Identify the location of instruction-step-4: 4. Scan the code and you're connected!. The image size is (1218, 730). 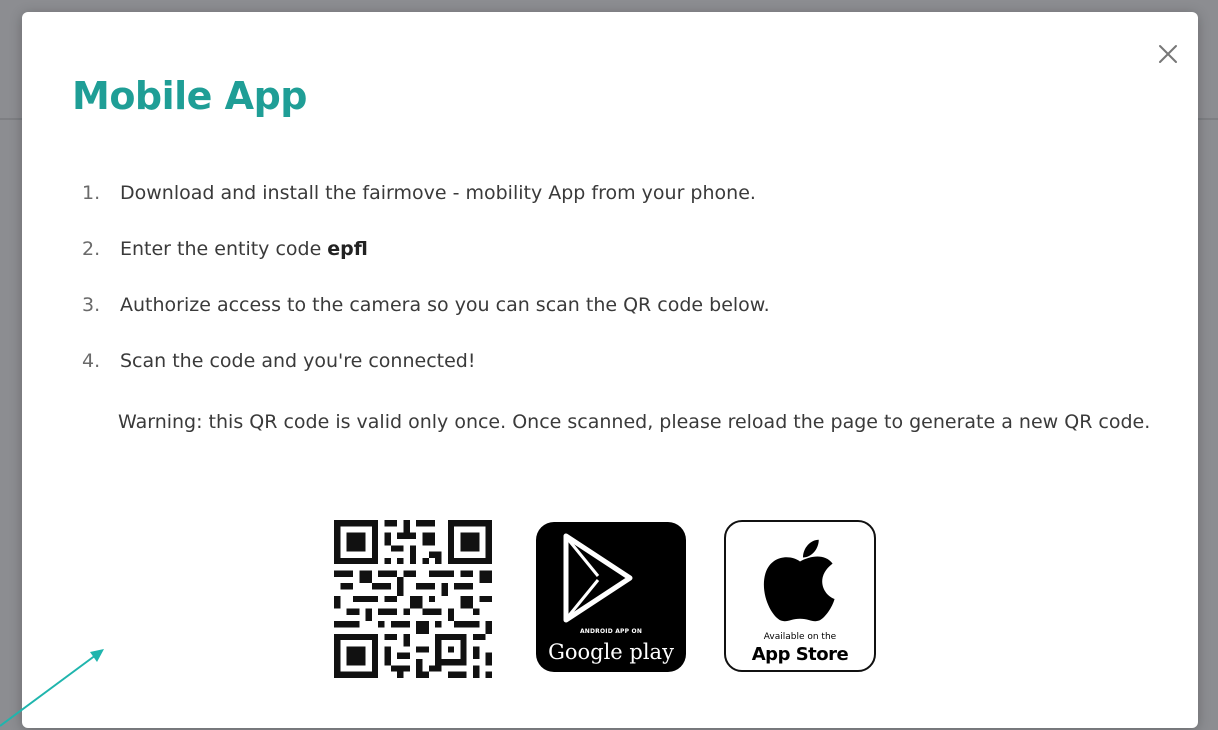
(426, 376).